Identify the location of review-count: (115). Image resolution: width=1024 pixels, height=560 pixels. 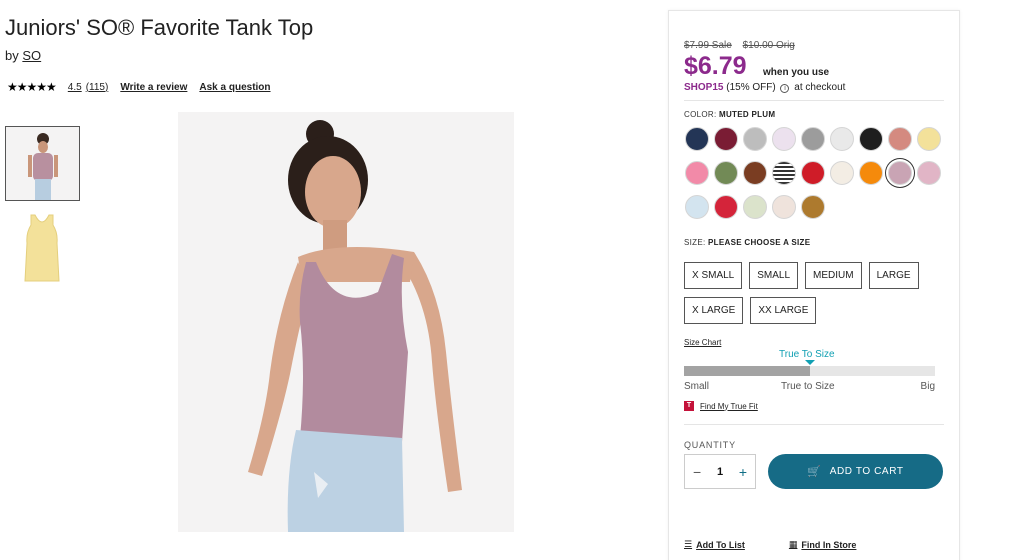
(97, 87).